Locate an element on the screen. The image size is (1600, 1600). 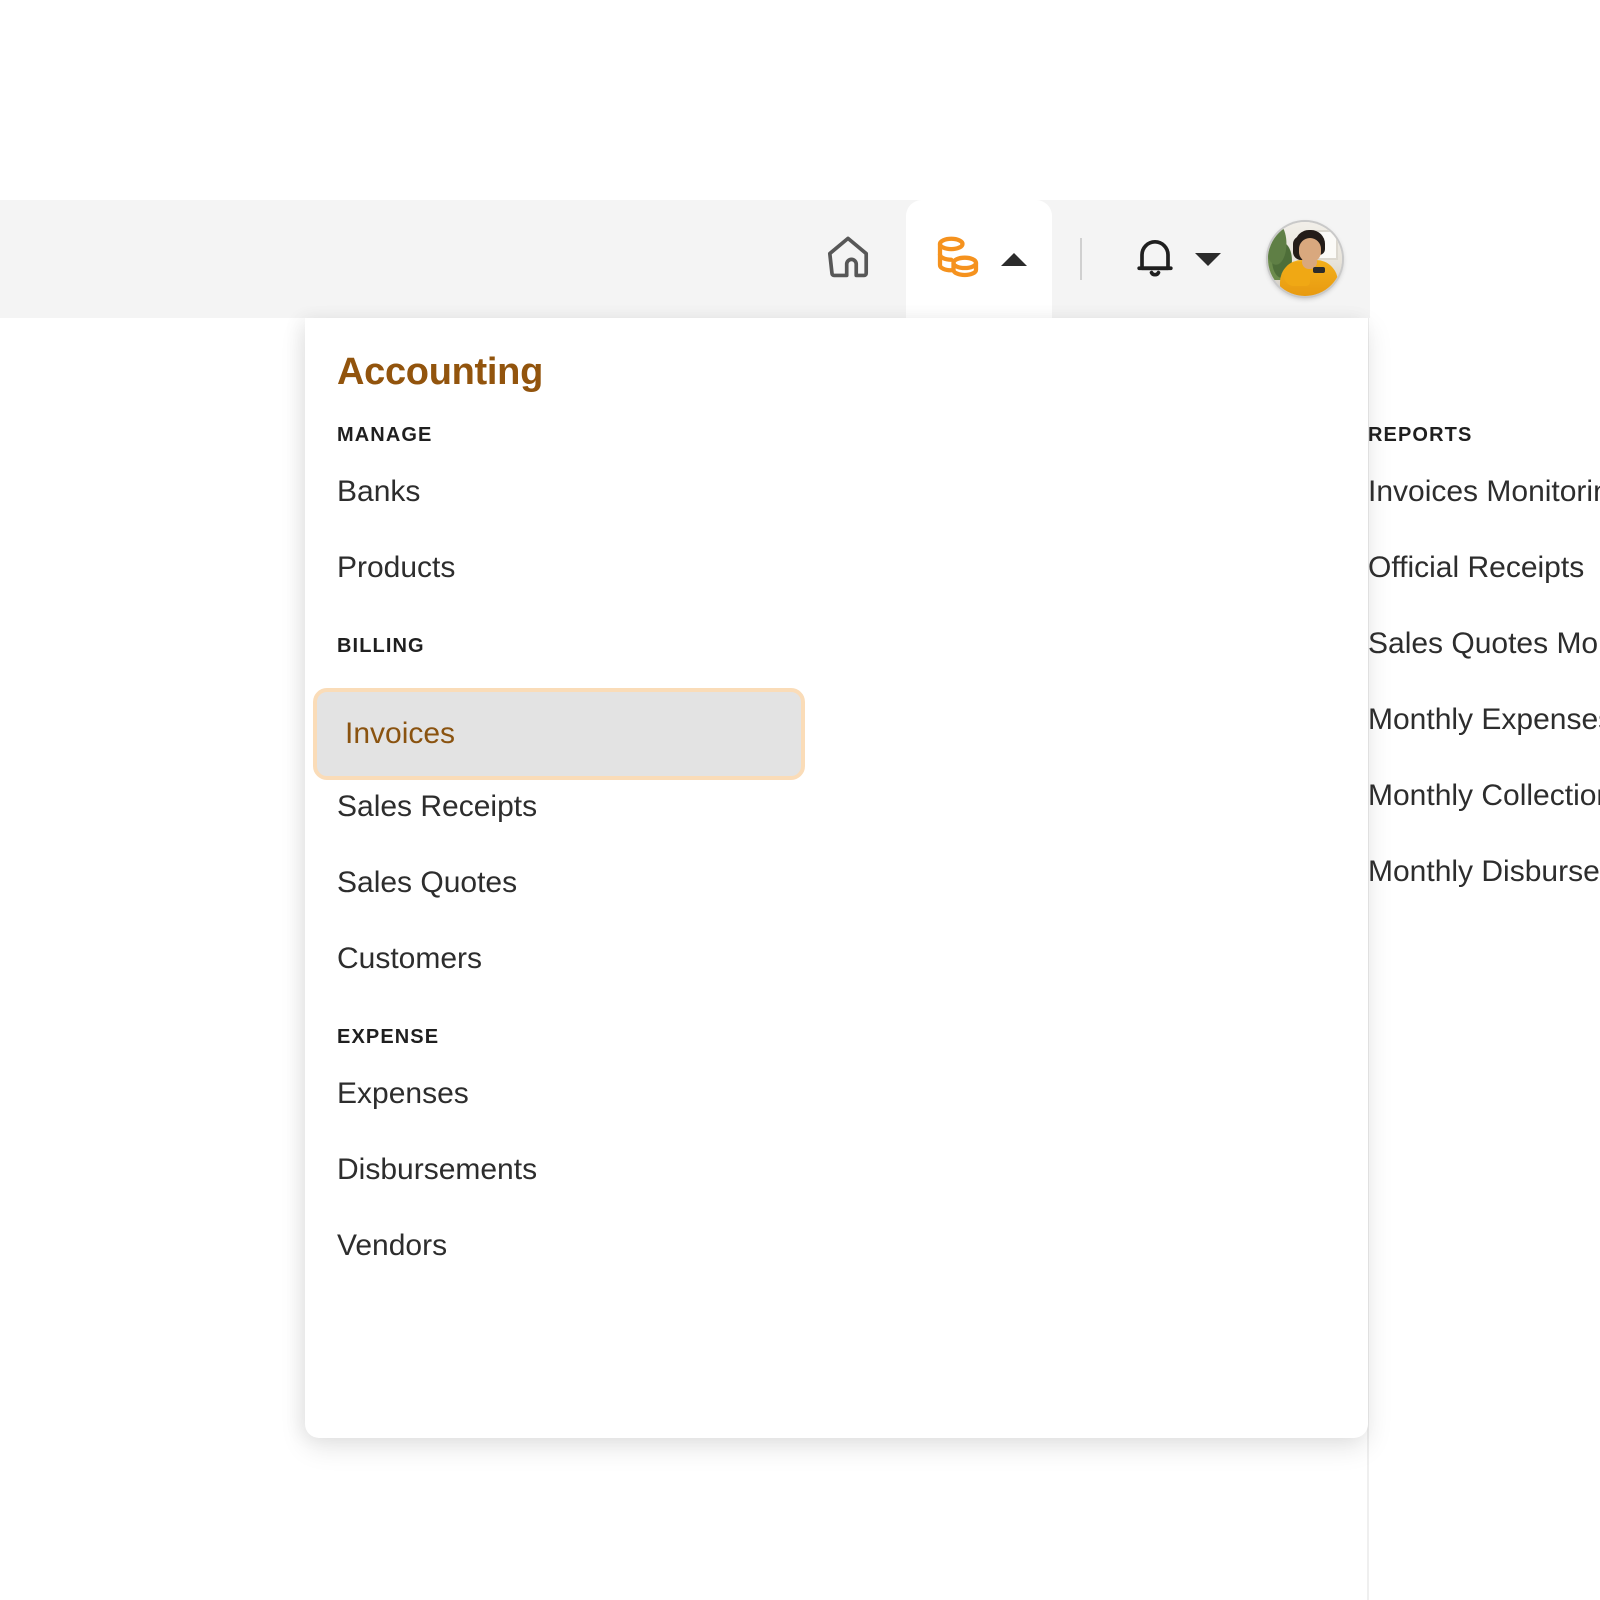
menu-item-disbursements: Disbursements is located at coordinates (573, 1170).